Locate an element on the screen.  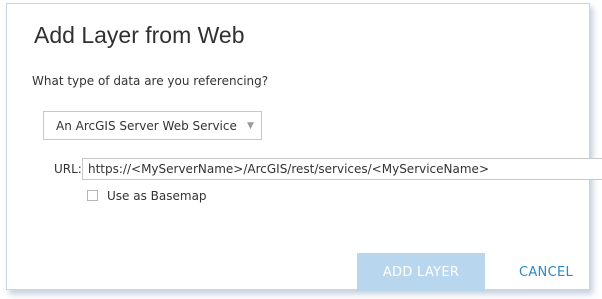
data-type-prompt: What type of data are you referencing? is located at coordinates (150, 81).